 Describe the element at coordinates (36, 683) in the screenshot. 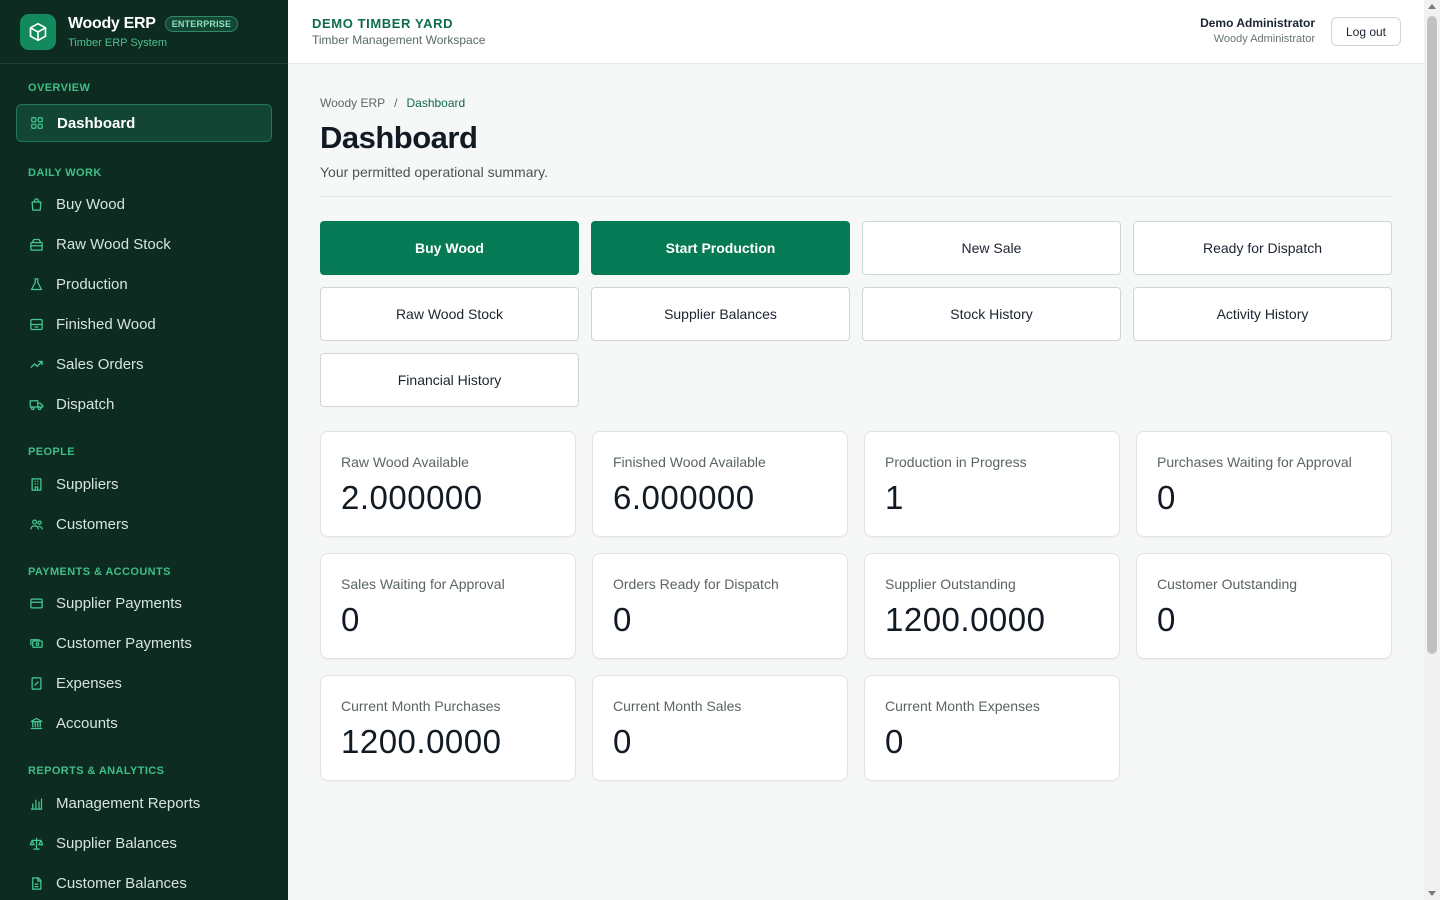

I see `receipt-icon` at that location.